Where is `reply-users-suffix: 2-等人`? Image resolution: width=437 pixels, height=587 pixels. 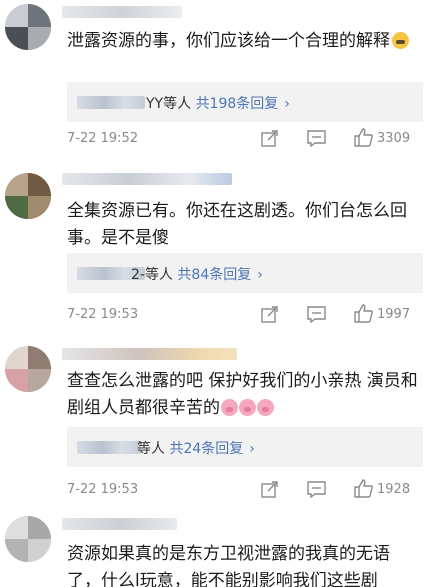
reply-users-suffix: 2-等人 is located at coordinates (152, 275).